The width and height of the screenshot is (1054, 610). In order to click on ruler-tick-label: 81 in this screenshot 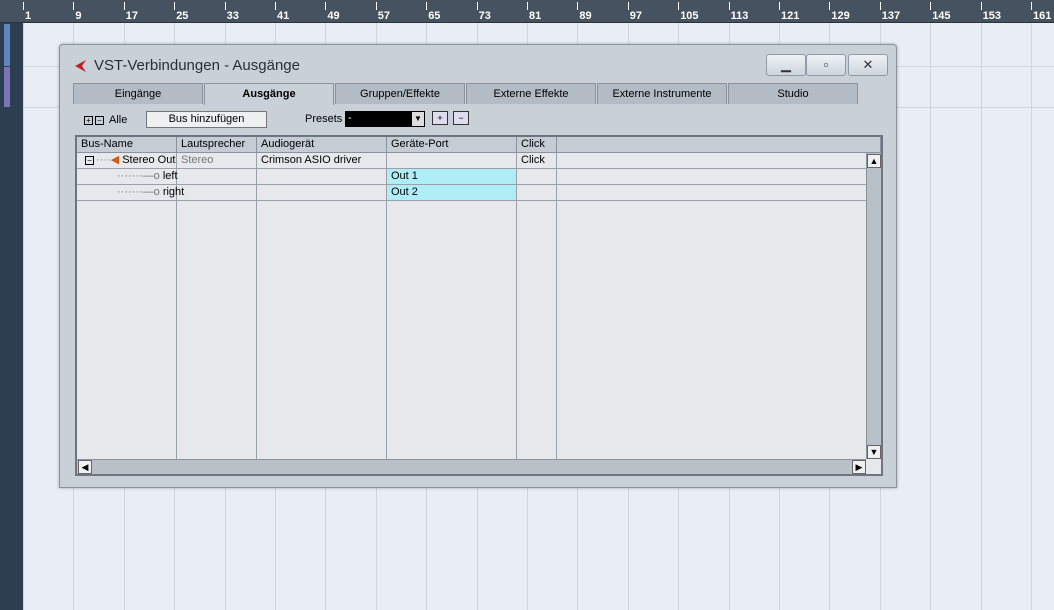, I will do `click(535, 16)`.